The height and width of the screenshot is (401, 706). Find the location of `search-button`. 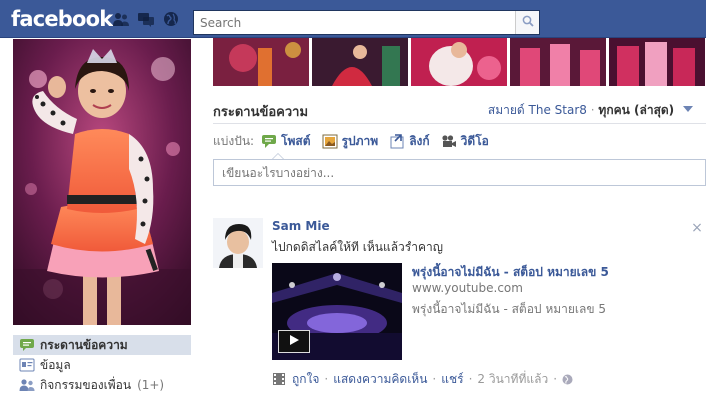

search-button is located at coordinates (527, 22).